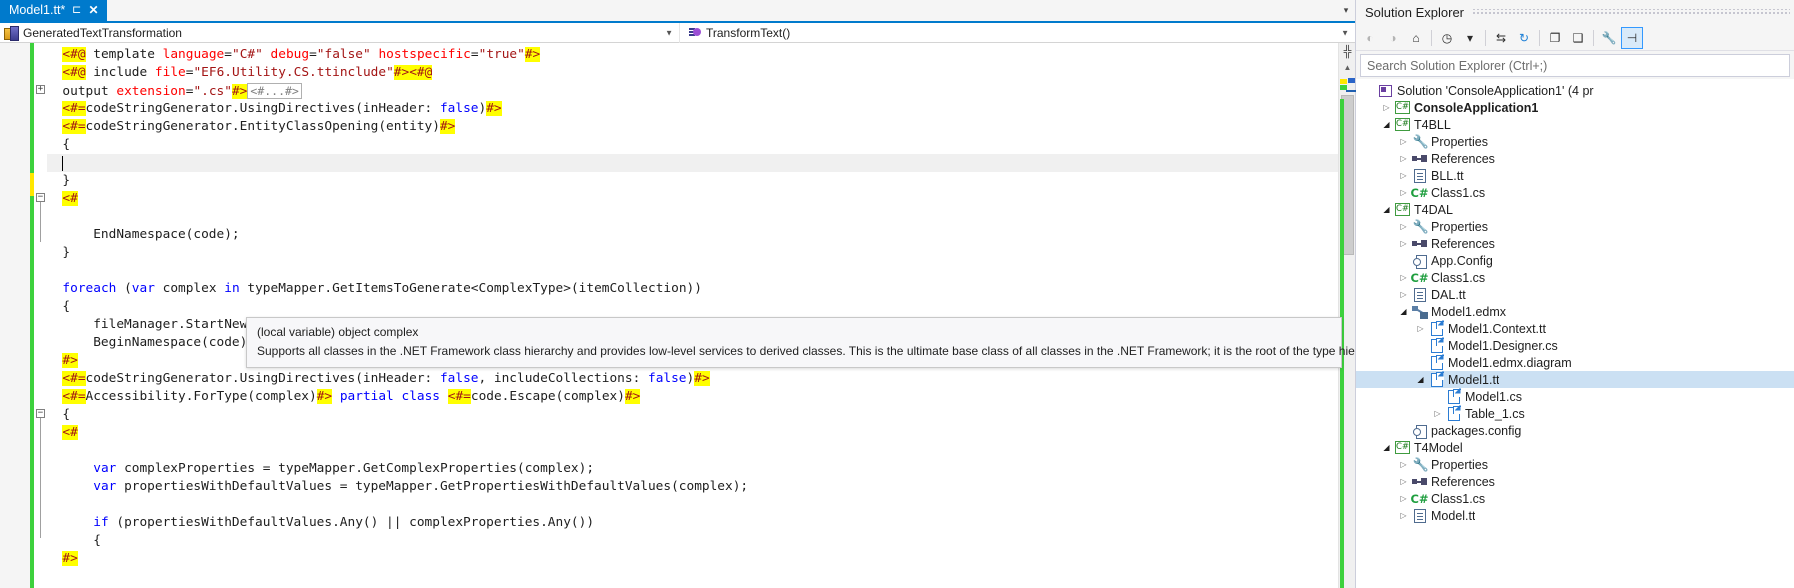 Image resolution: width=1794 pixels, height=588 pixels. I want to click on outlining-margin: + − −, so click(40, 315).